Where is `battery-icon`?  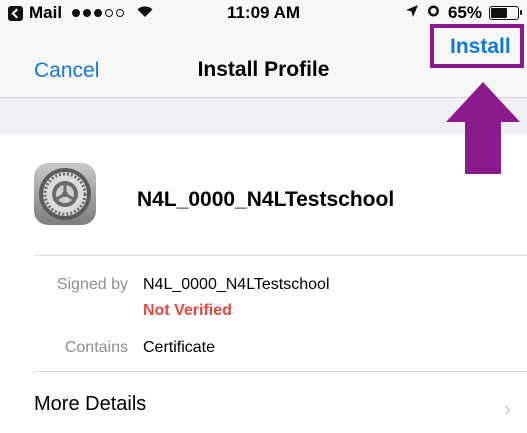 battery-icon is located at coordinates (505, 13).